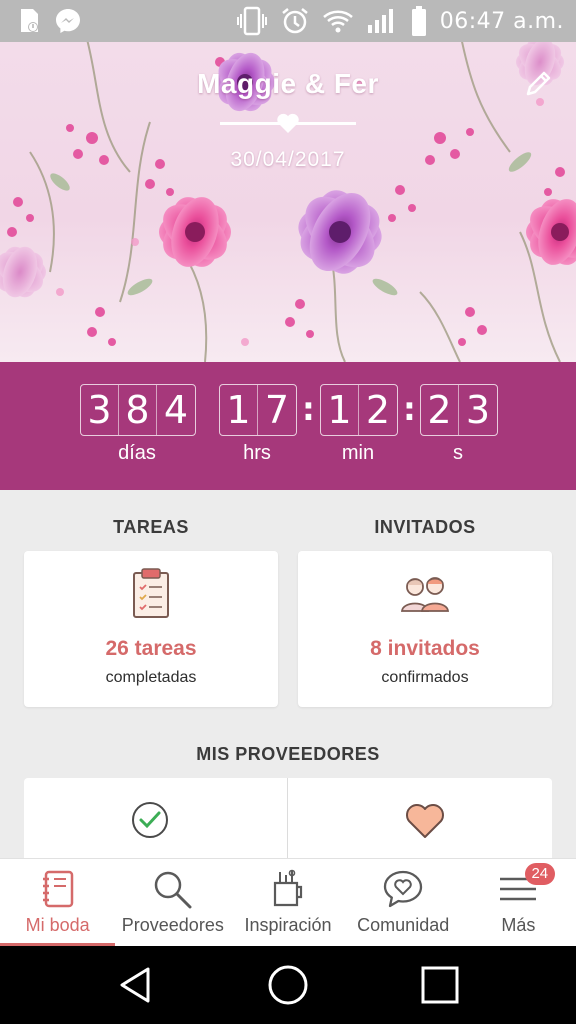 The width and height of the screenshot is (576, 1024). Describe the element at coordinates (440, 985) in the screenshot. I see `recent-apps-icon` at that location.